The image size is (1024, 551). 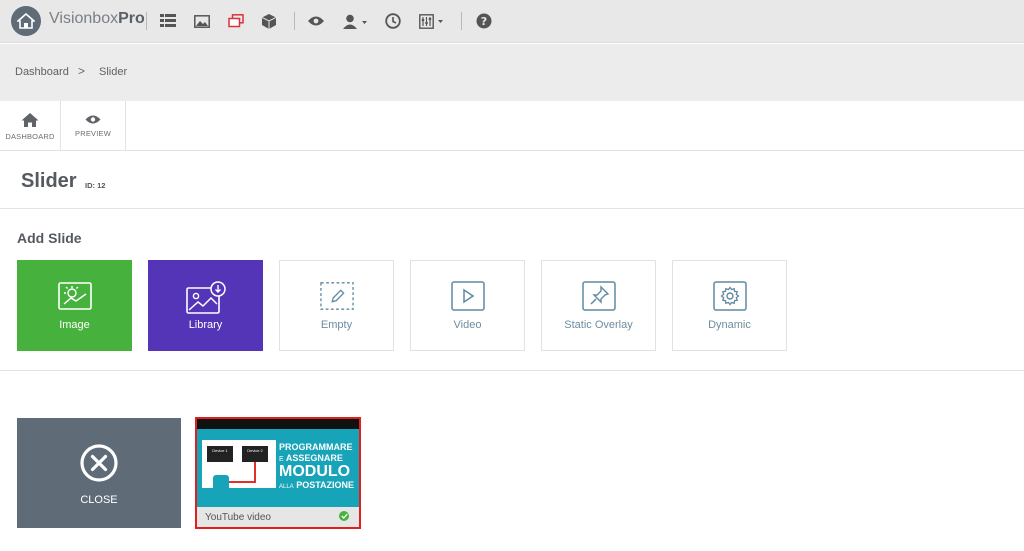 I want to click on add-slide-heading: Add Slide, so click(x=49, y=238).